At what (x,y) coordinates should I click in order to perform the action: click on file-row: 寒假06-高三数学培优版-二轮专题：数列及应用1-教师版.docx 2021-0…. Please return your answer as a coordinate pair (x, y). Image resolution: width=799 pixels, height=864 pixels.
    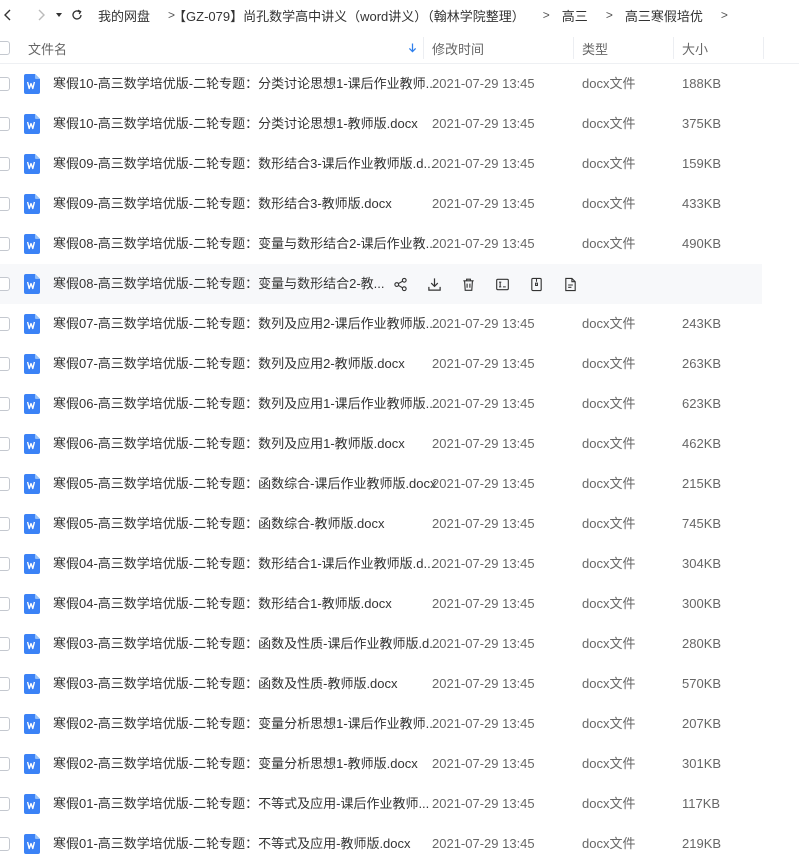
    Looking at the image, I should click on (399, 444).